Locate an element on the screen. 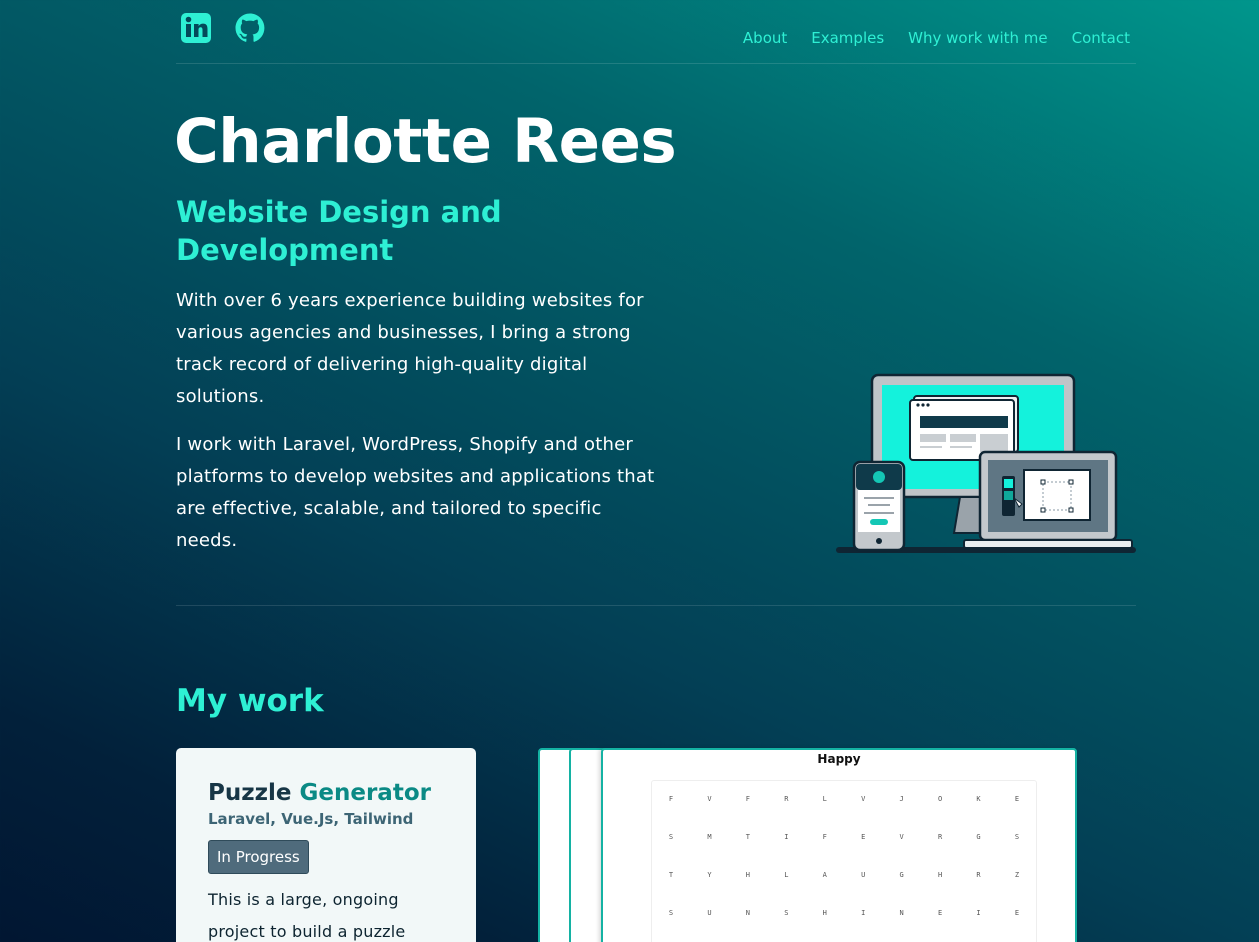  project-title: Puzzle Generator is located at coordinates (326, 793).